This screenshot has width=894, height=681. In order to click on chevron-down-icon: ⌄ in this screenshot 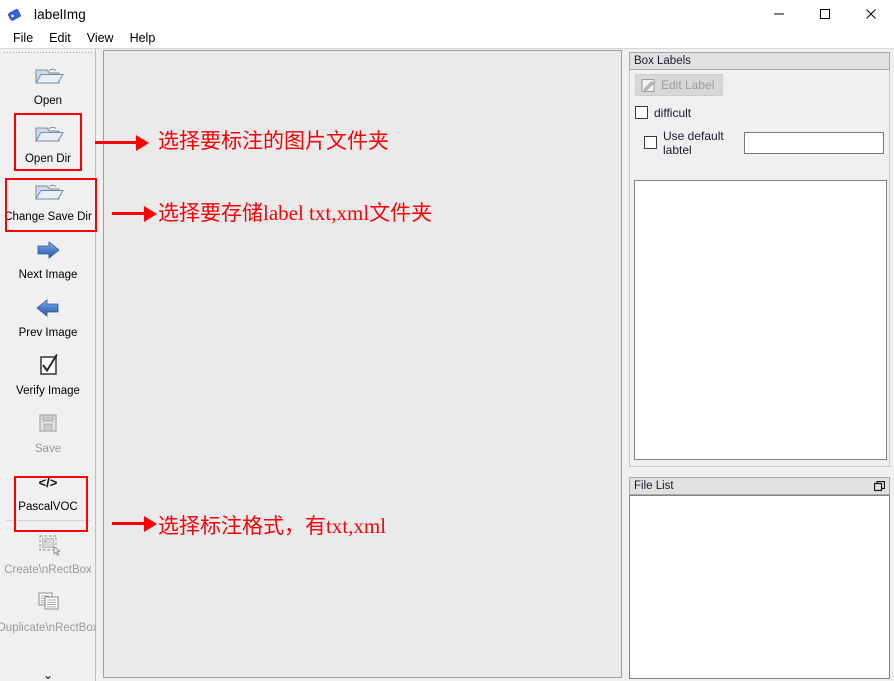, I will do `click(48, 674)`.